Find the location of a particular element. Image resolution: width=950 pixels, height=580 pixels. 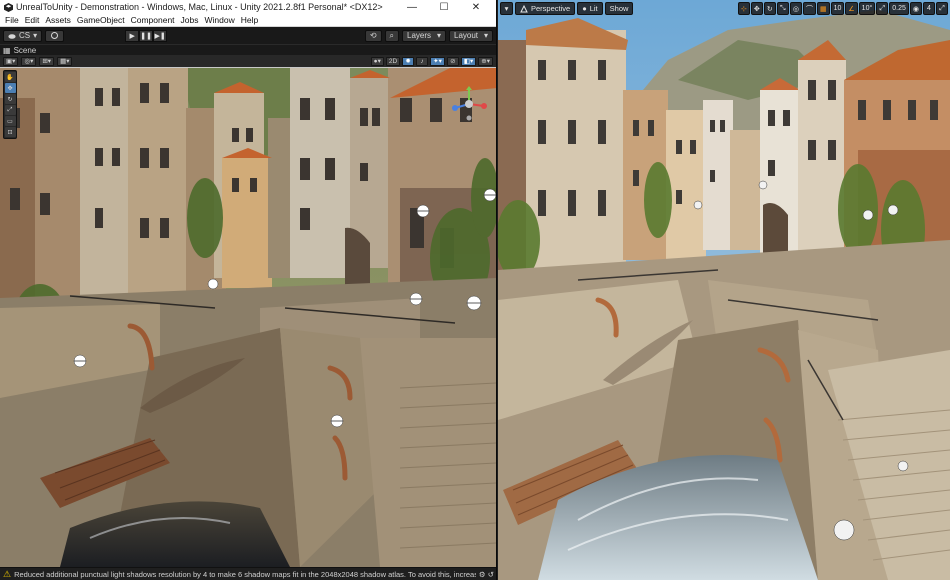

play-controls: ▶ ❚❚ ▶❚ is located at coordinates (146, 35).